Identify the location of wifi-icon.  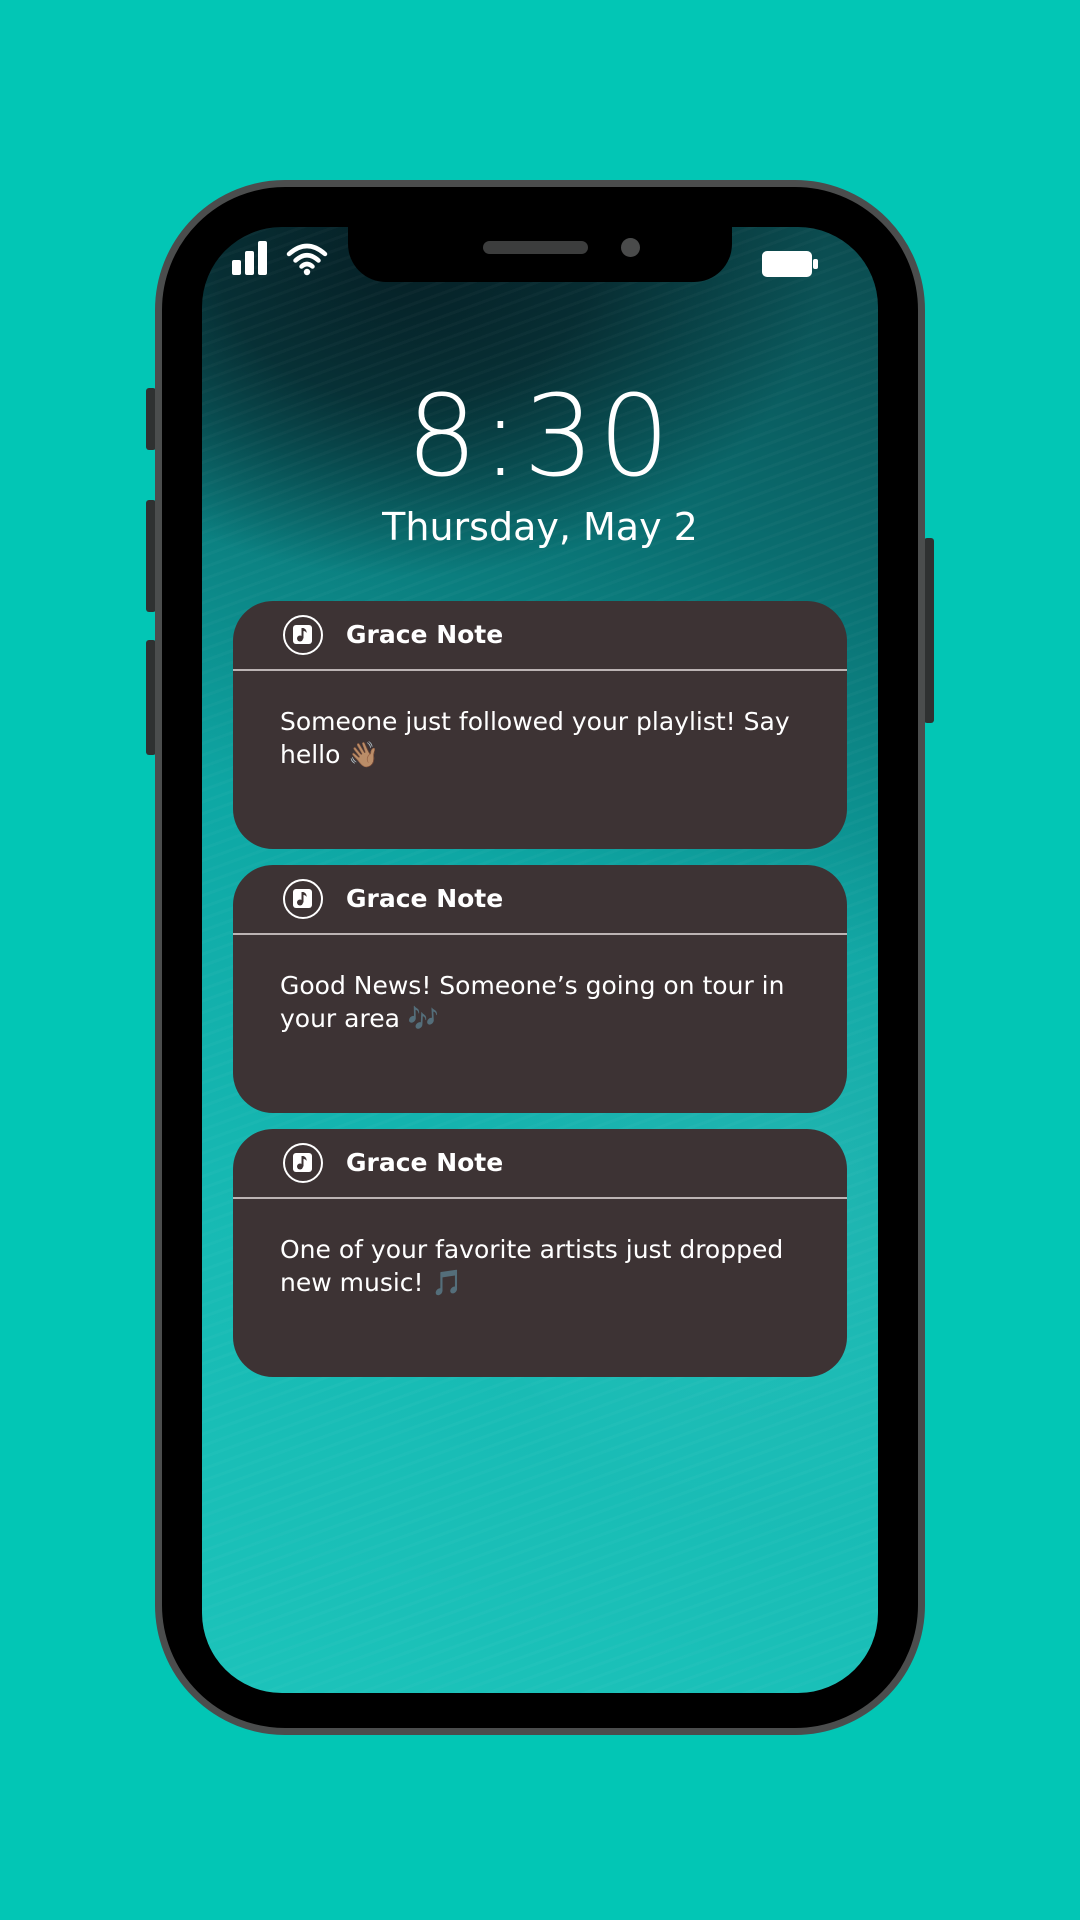
(307, 259).